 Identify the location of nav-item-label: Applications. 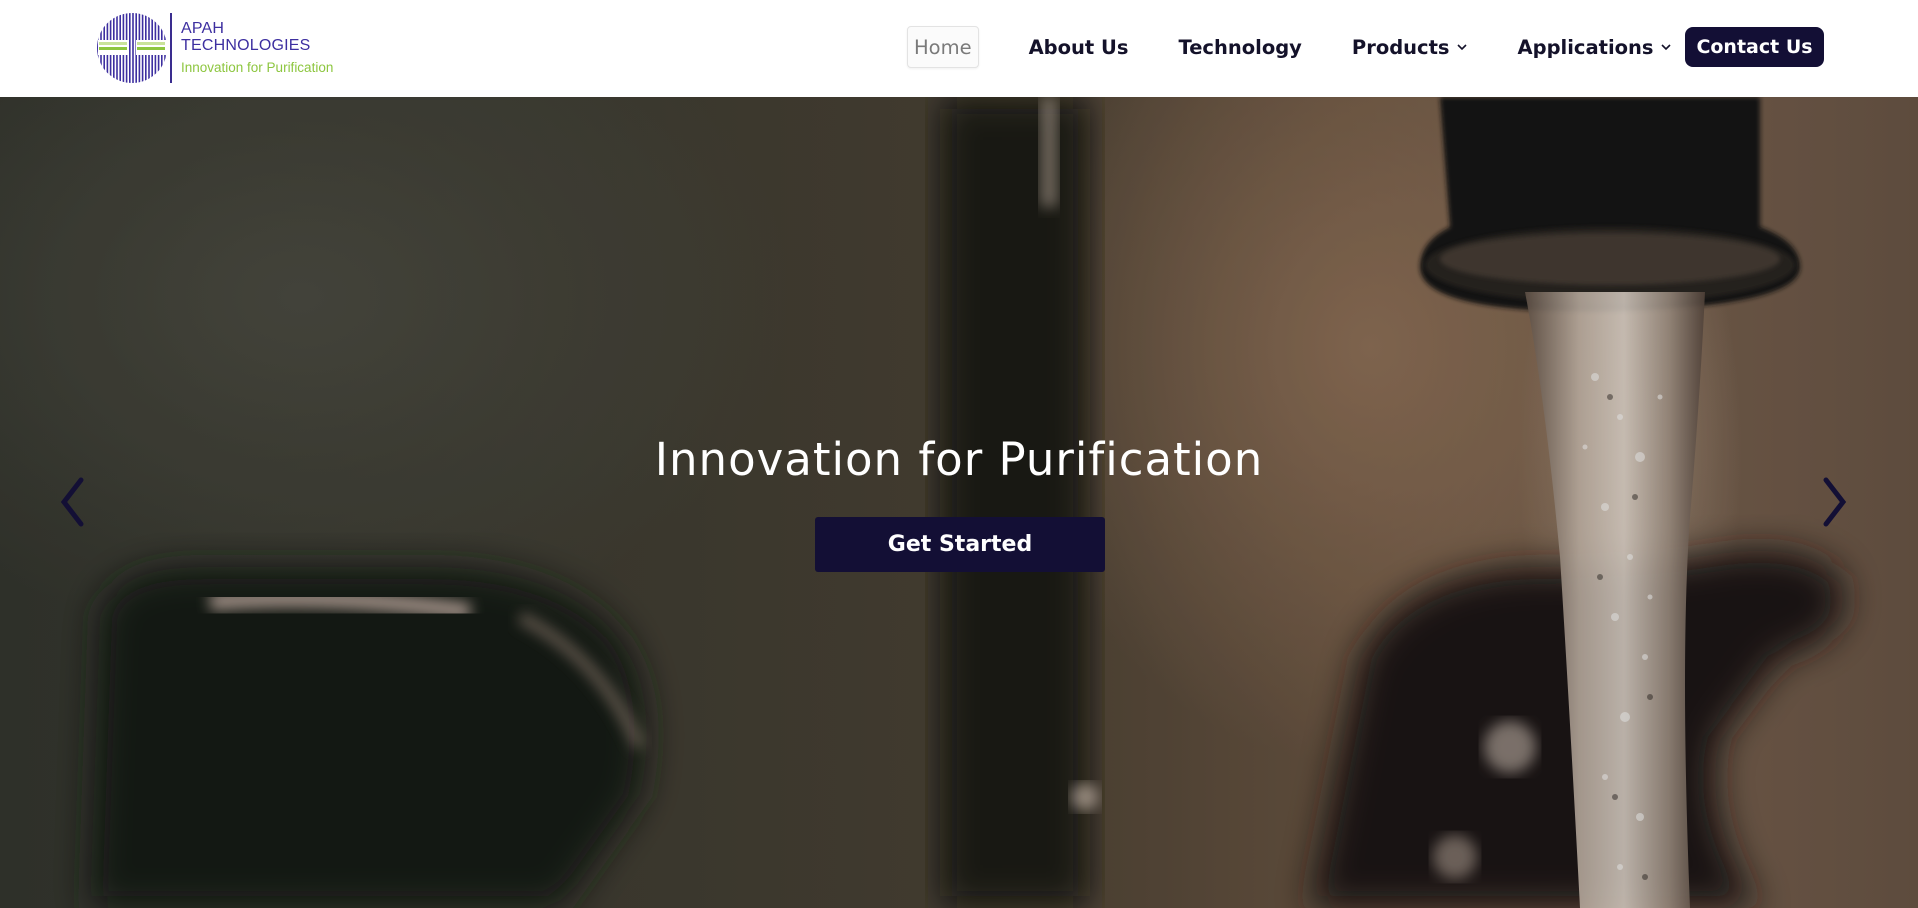
(1585, 47).